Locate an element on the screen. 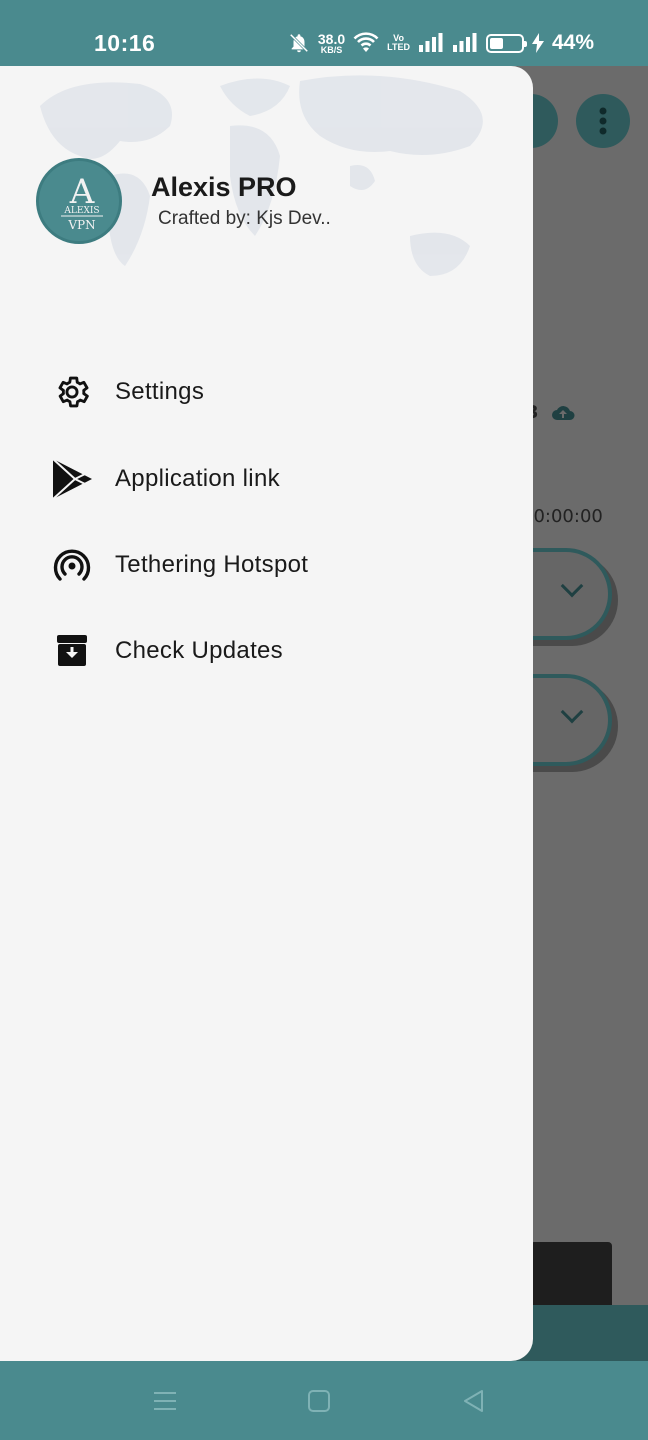 This screenshot has height=1440, width=648. more-vert-icon is located at coordinates (603, 121).